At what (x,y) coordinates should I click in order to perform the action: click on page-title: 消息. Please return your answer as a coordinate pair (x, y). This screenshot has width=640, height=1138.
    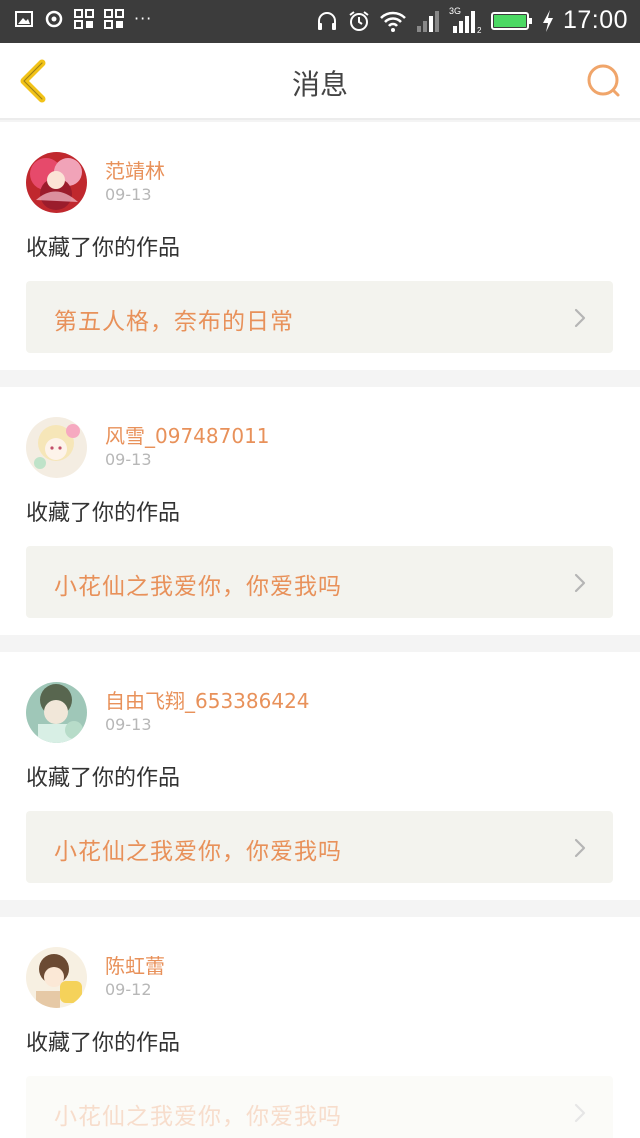
    Looking at the image, I should click on (319, 84).